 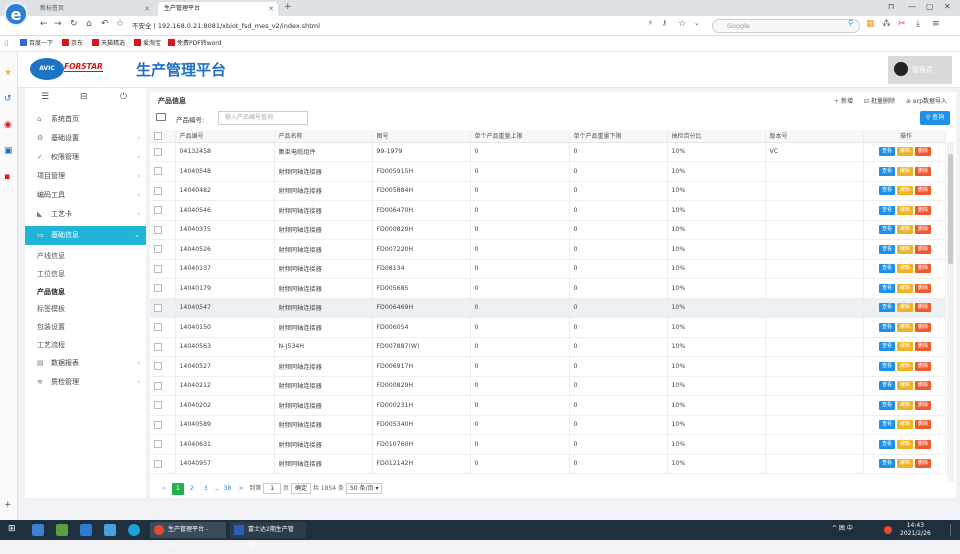 I want to click on tab-new-tab: 新标签页 ✕, so click(x=94, y=9).